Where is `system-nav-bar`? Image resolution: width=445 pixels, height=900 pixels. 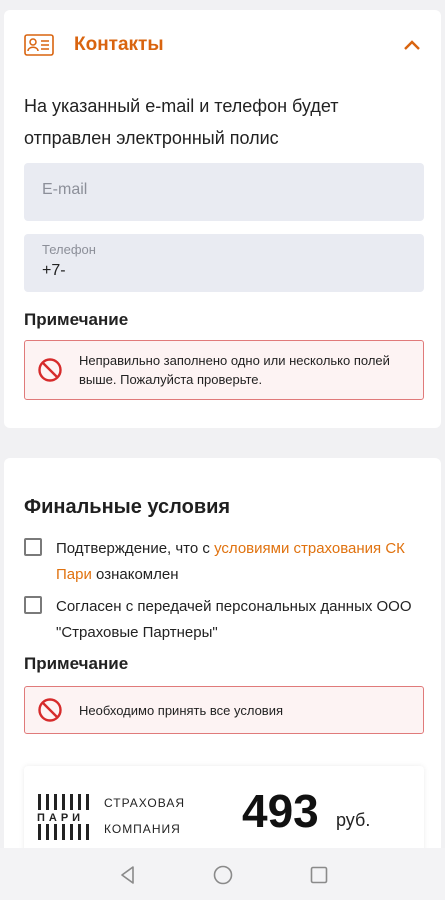 system-nav-bar is located at coordinates (222, 874).